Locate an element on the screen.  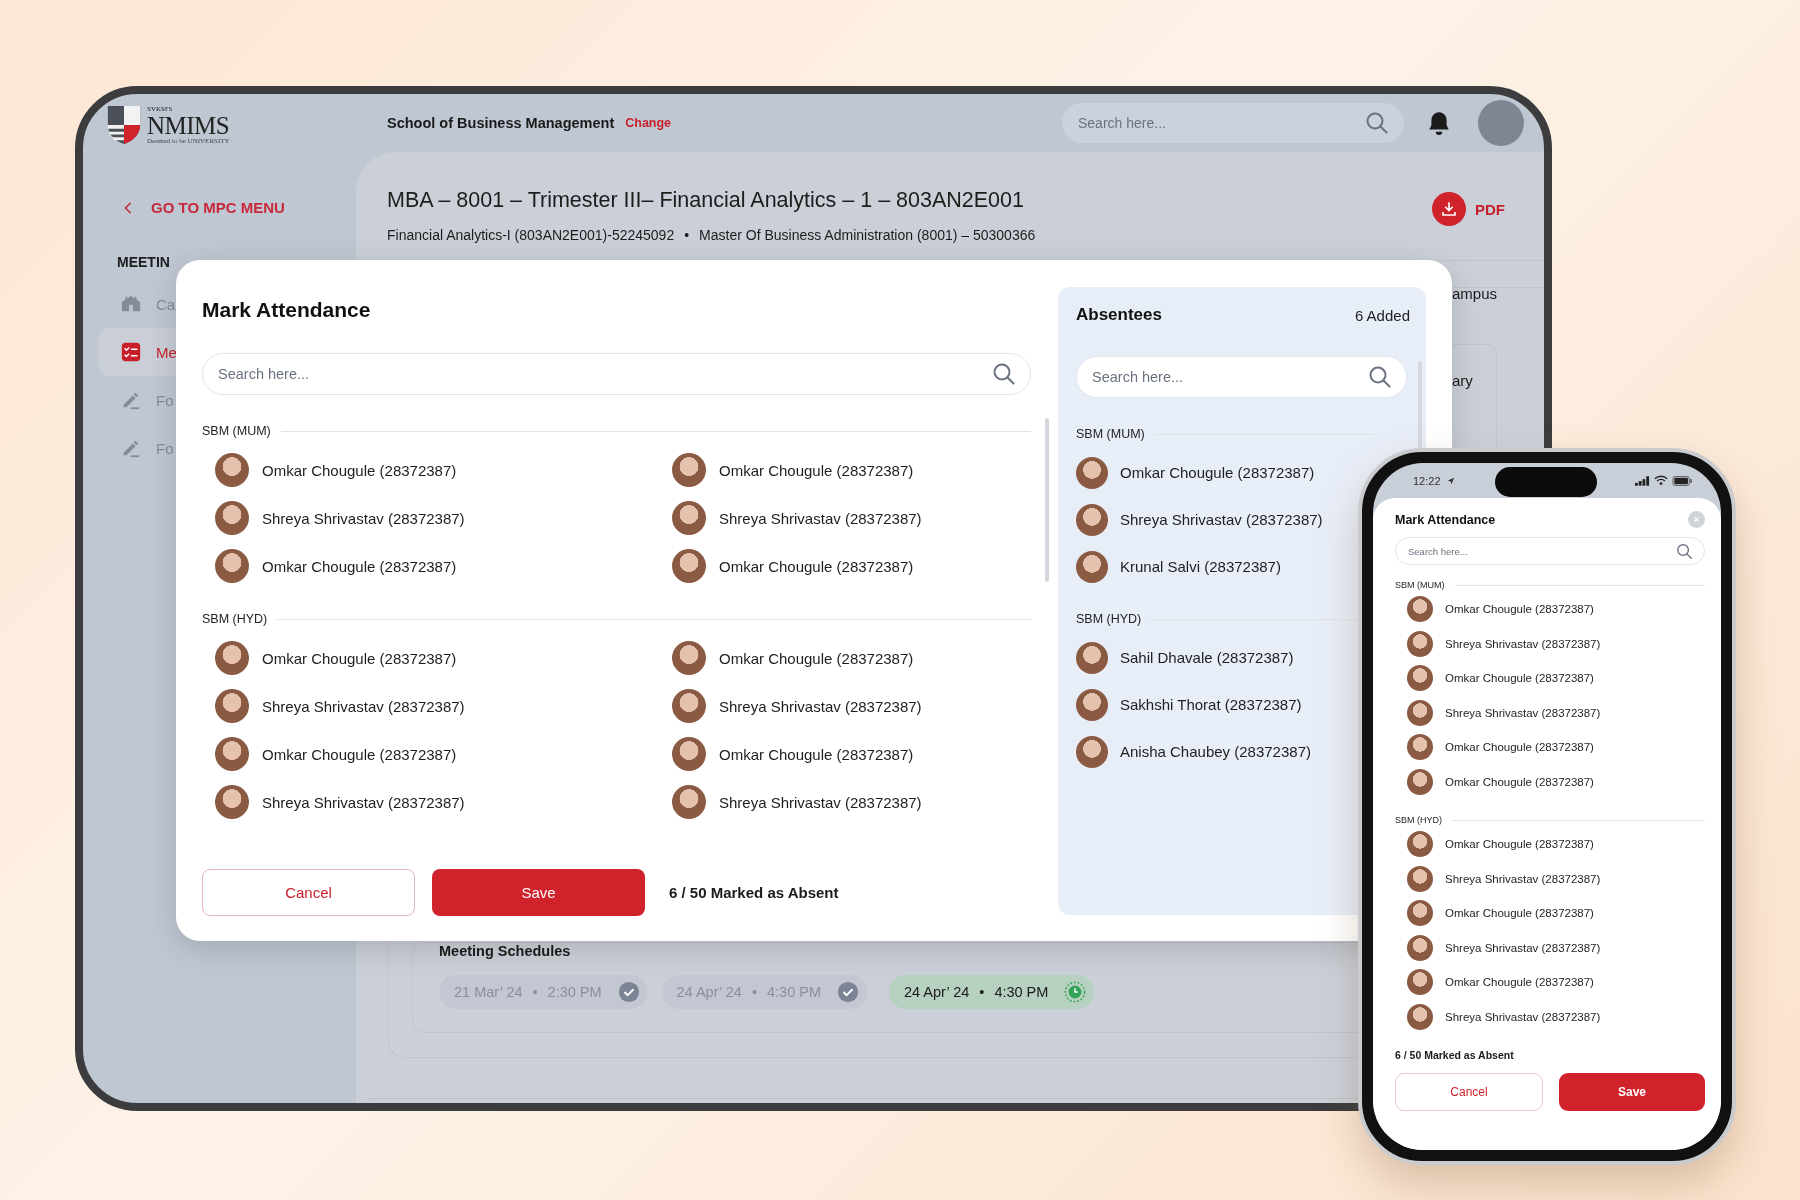
status-time: 12:22 is located at coordinates (1427, 480).